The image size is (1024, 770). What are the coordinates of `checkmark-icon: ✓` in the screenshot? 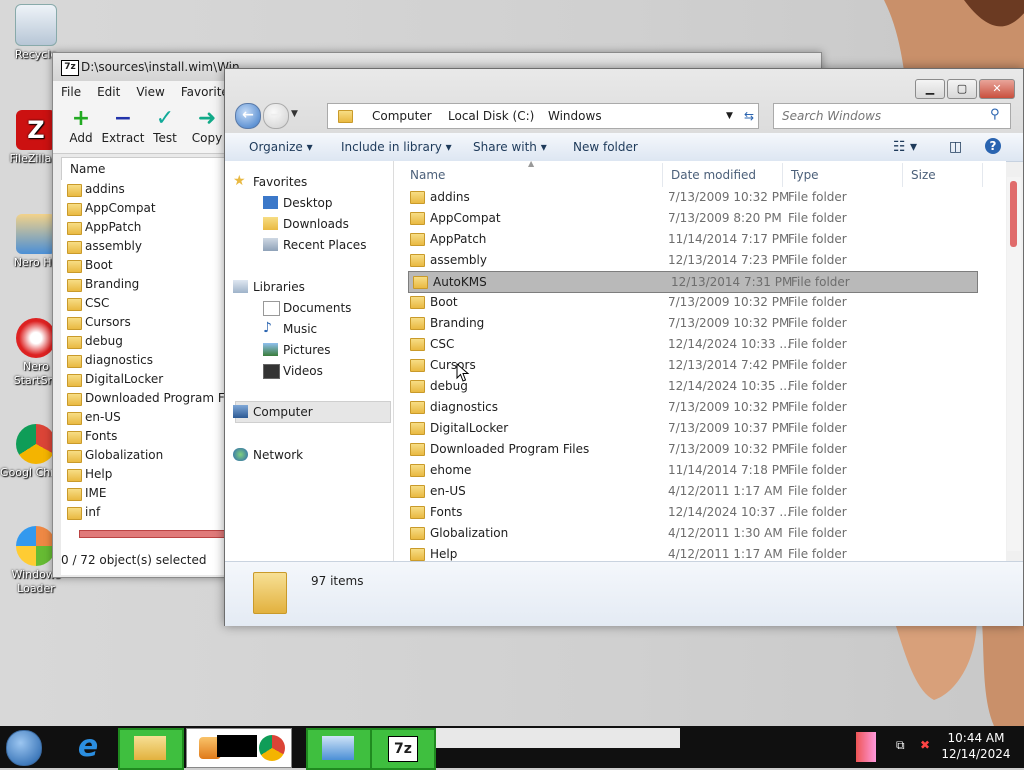 It's located at (165, 118).